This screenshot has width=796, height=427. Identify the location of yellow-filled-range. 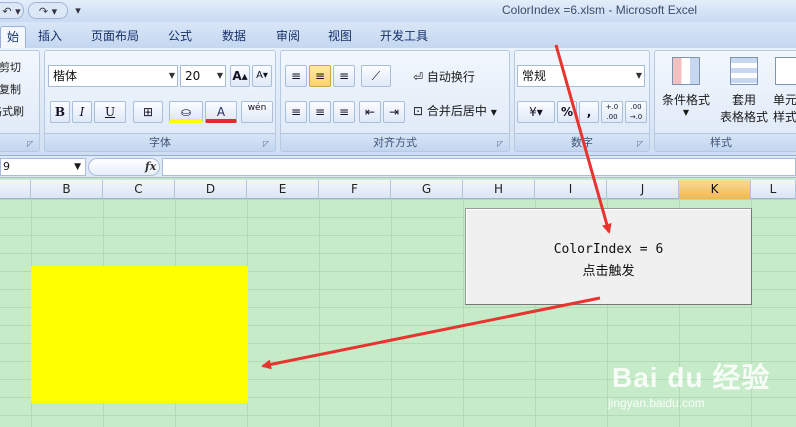
(139, 334).